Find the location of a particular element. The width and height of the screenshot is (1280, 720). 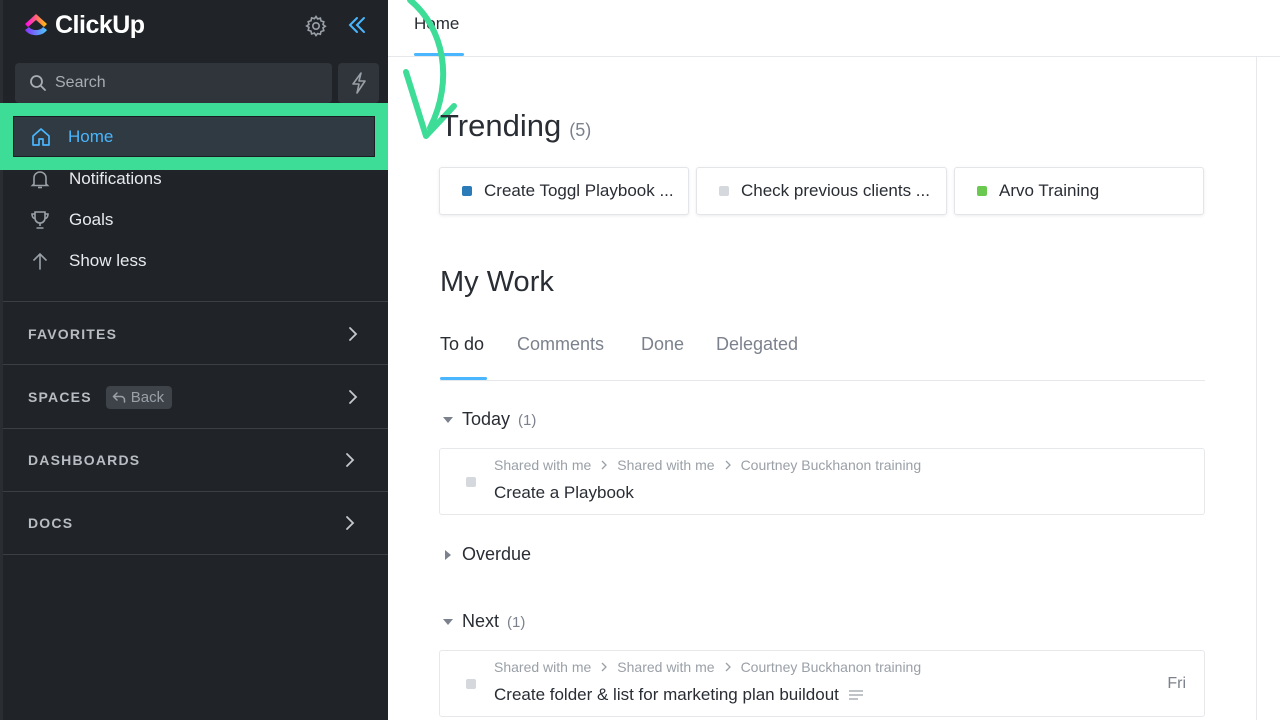

caret-right-icon is located at coordinates (448, 554).